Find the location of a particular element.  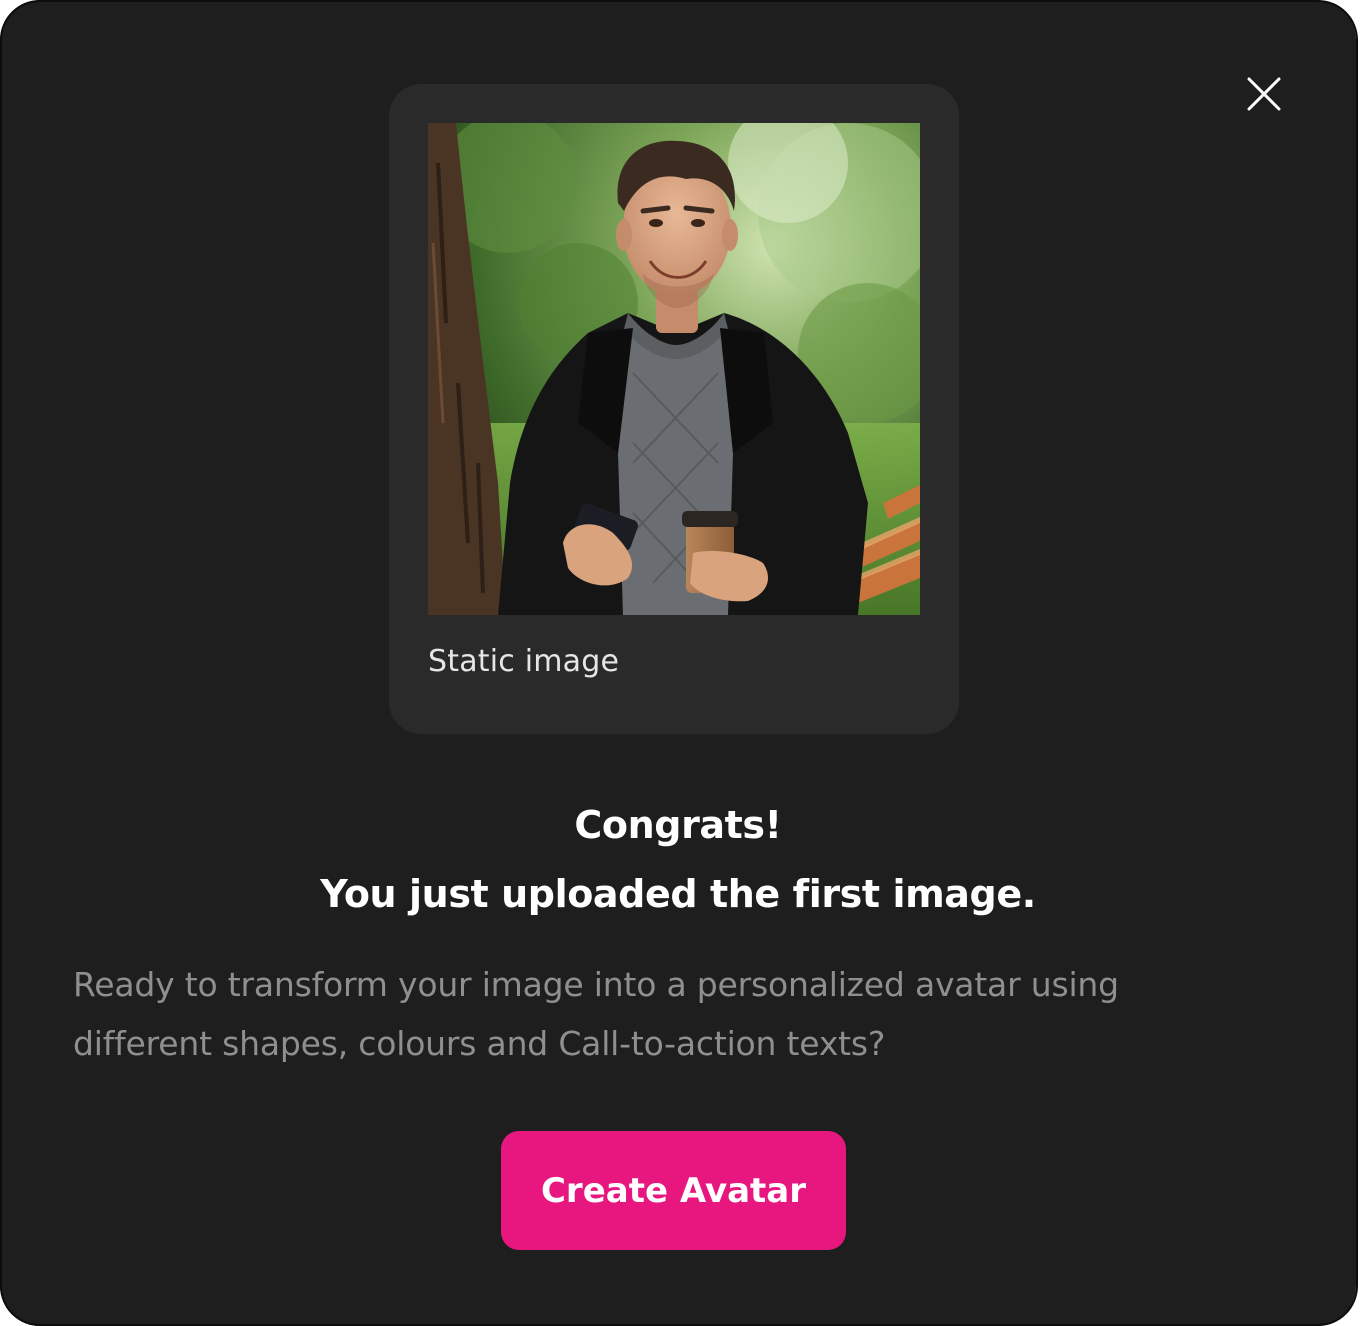

preview-label: Static image is located at coordinates (524, 661).